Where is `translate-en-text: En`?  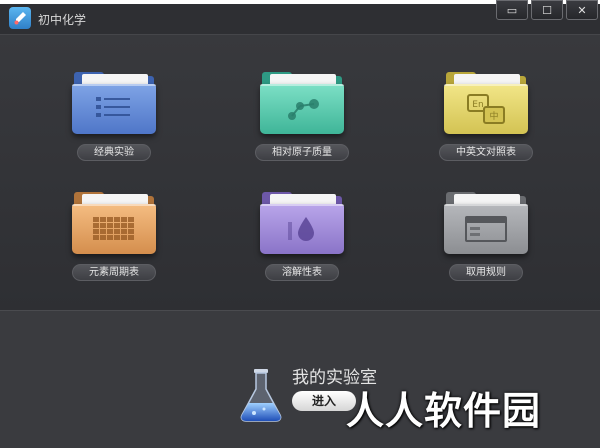 translate-en-text: En is located at coordinates (477, 105).